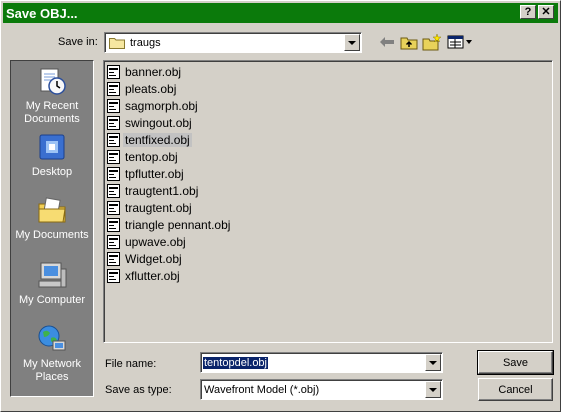 Image resolution: width=561 pixels, height=412 pixels. I want to click on place-my-documents: My Documents, so click(52, 218).